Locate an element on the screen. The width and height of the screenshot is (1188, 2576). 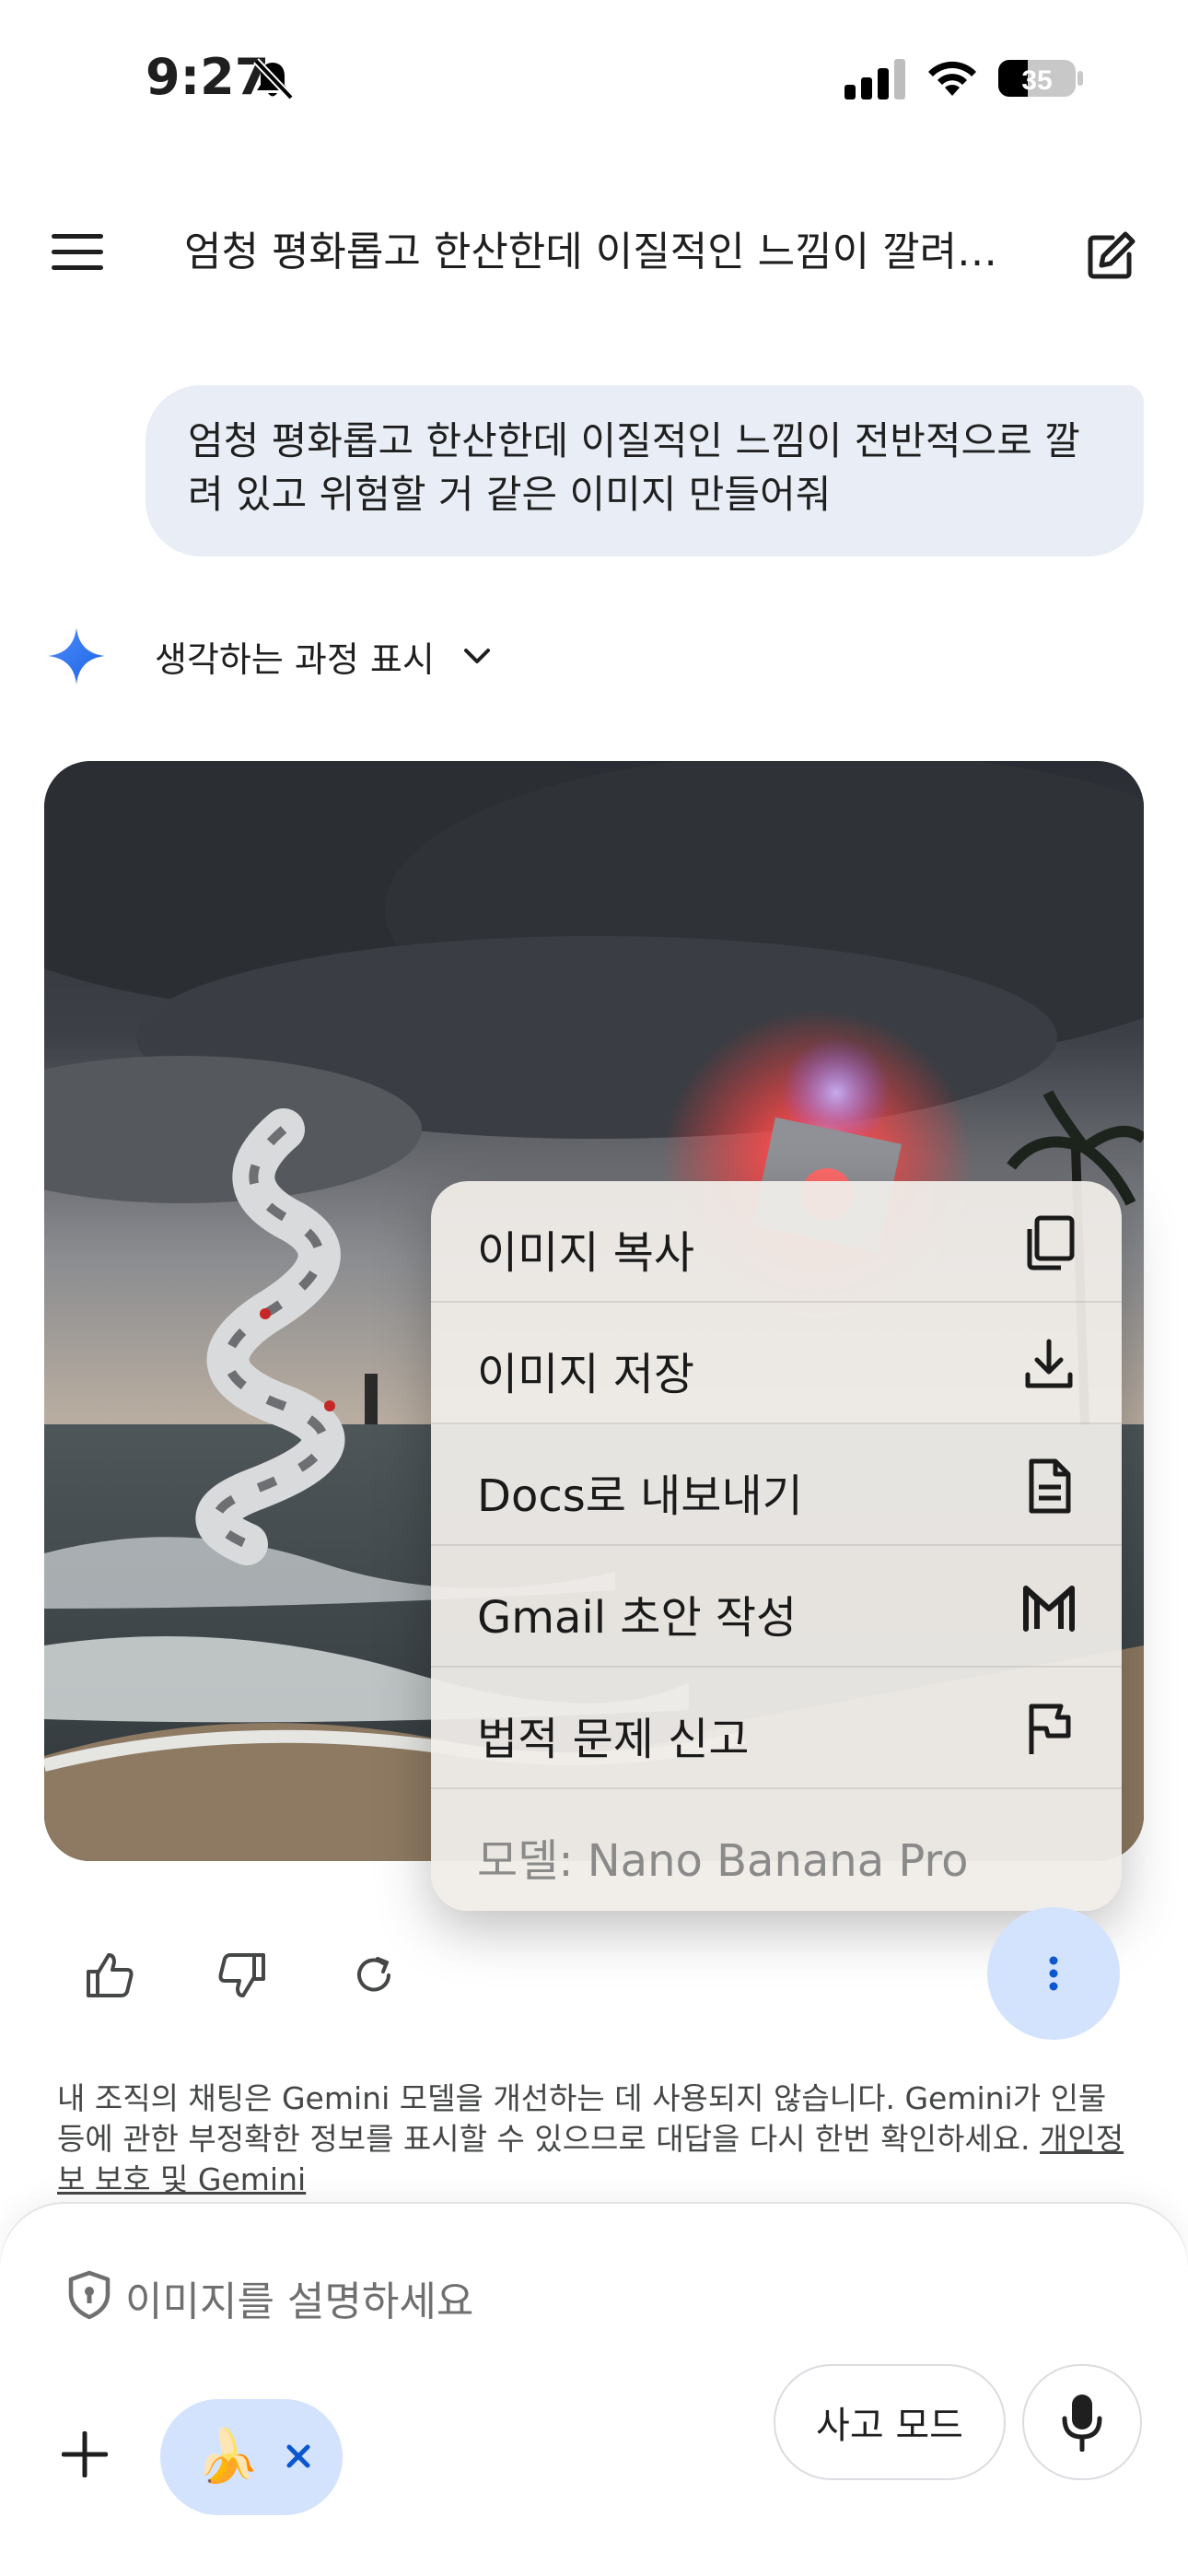
thumbs-down-icon is located at coordinates (242, 1975).